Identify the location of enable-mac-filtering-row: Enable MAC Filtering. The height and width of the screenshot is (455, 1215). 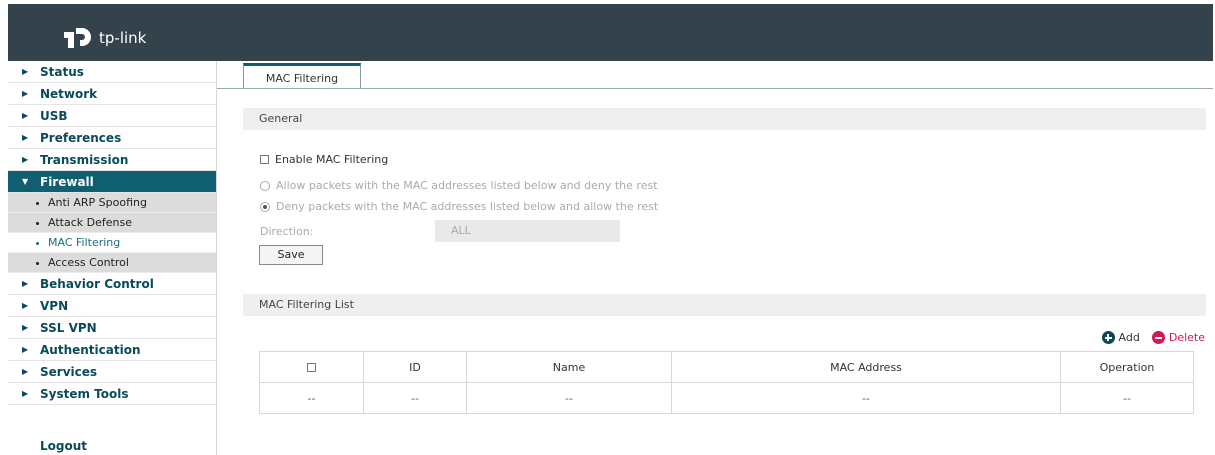
(324, 159).